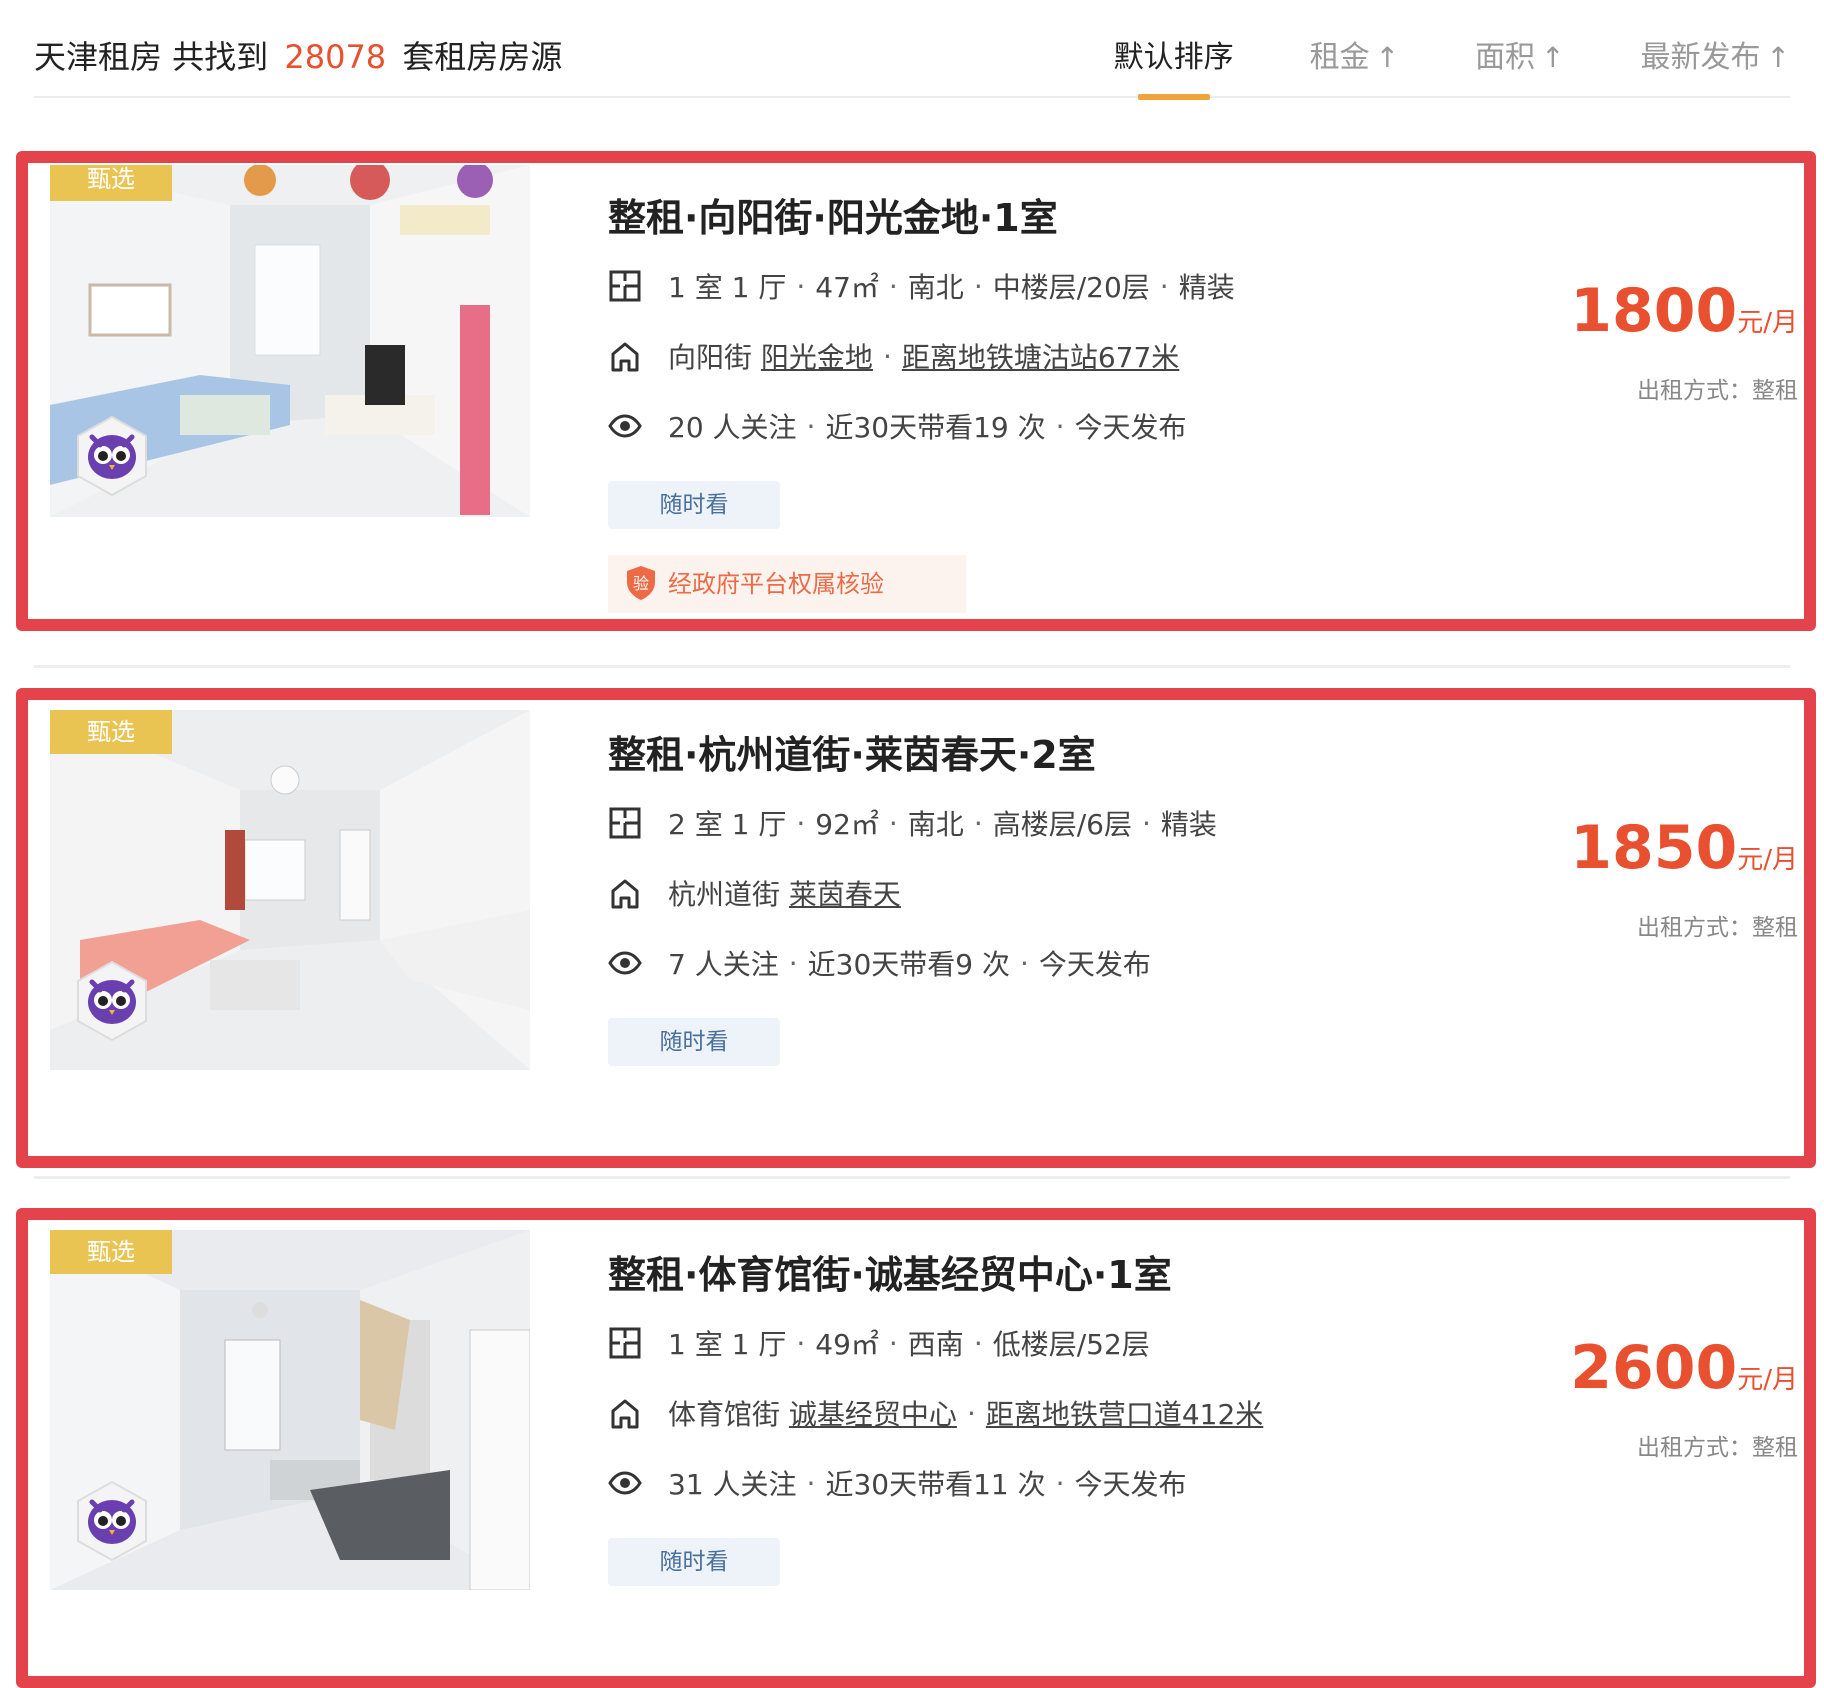 Image resolution: width=1824 pixels, height=1688 pixels. I want to click on floor: 高楼层/6层, so click(1062, 824).